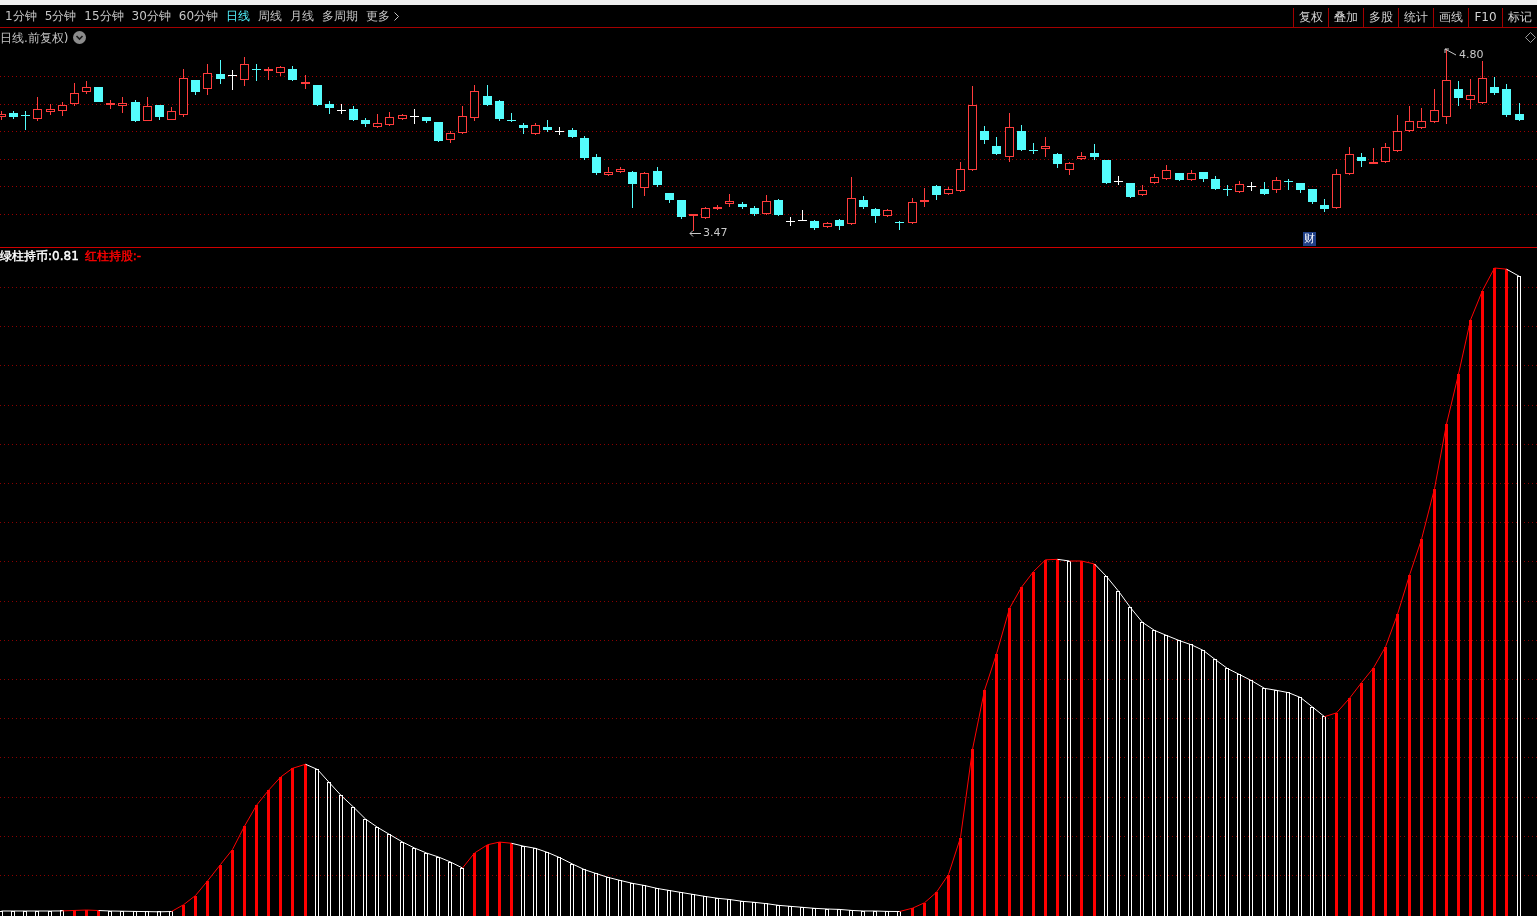 The width and height of the screenshot is (1537, 916). I want to click on period-tab: 1分钟, so click(21, 16).